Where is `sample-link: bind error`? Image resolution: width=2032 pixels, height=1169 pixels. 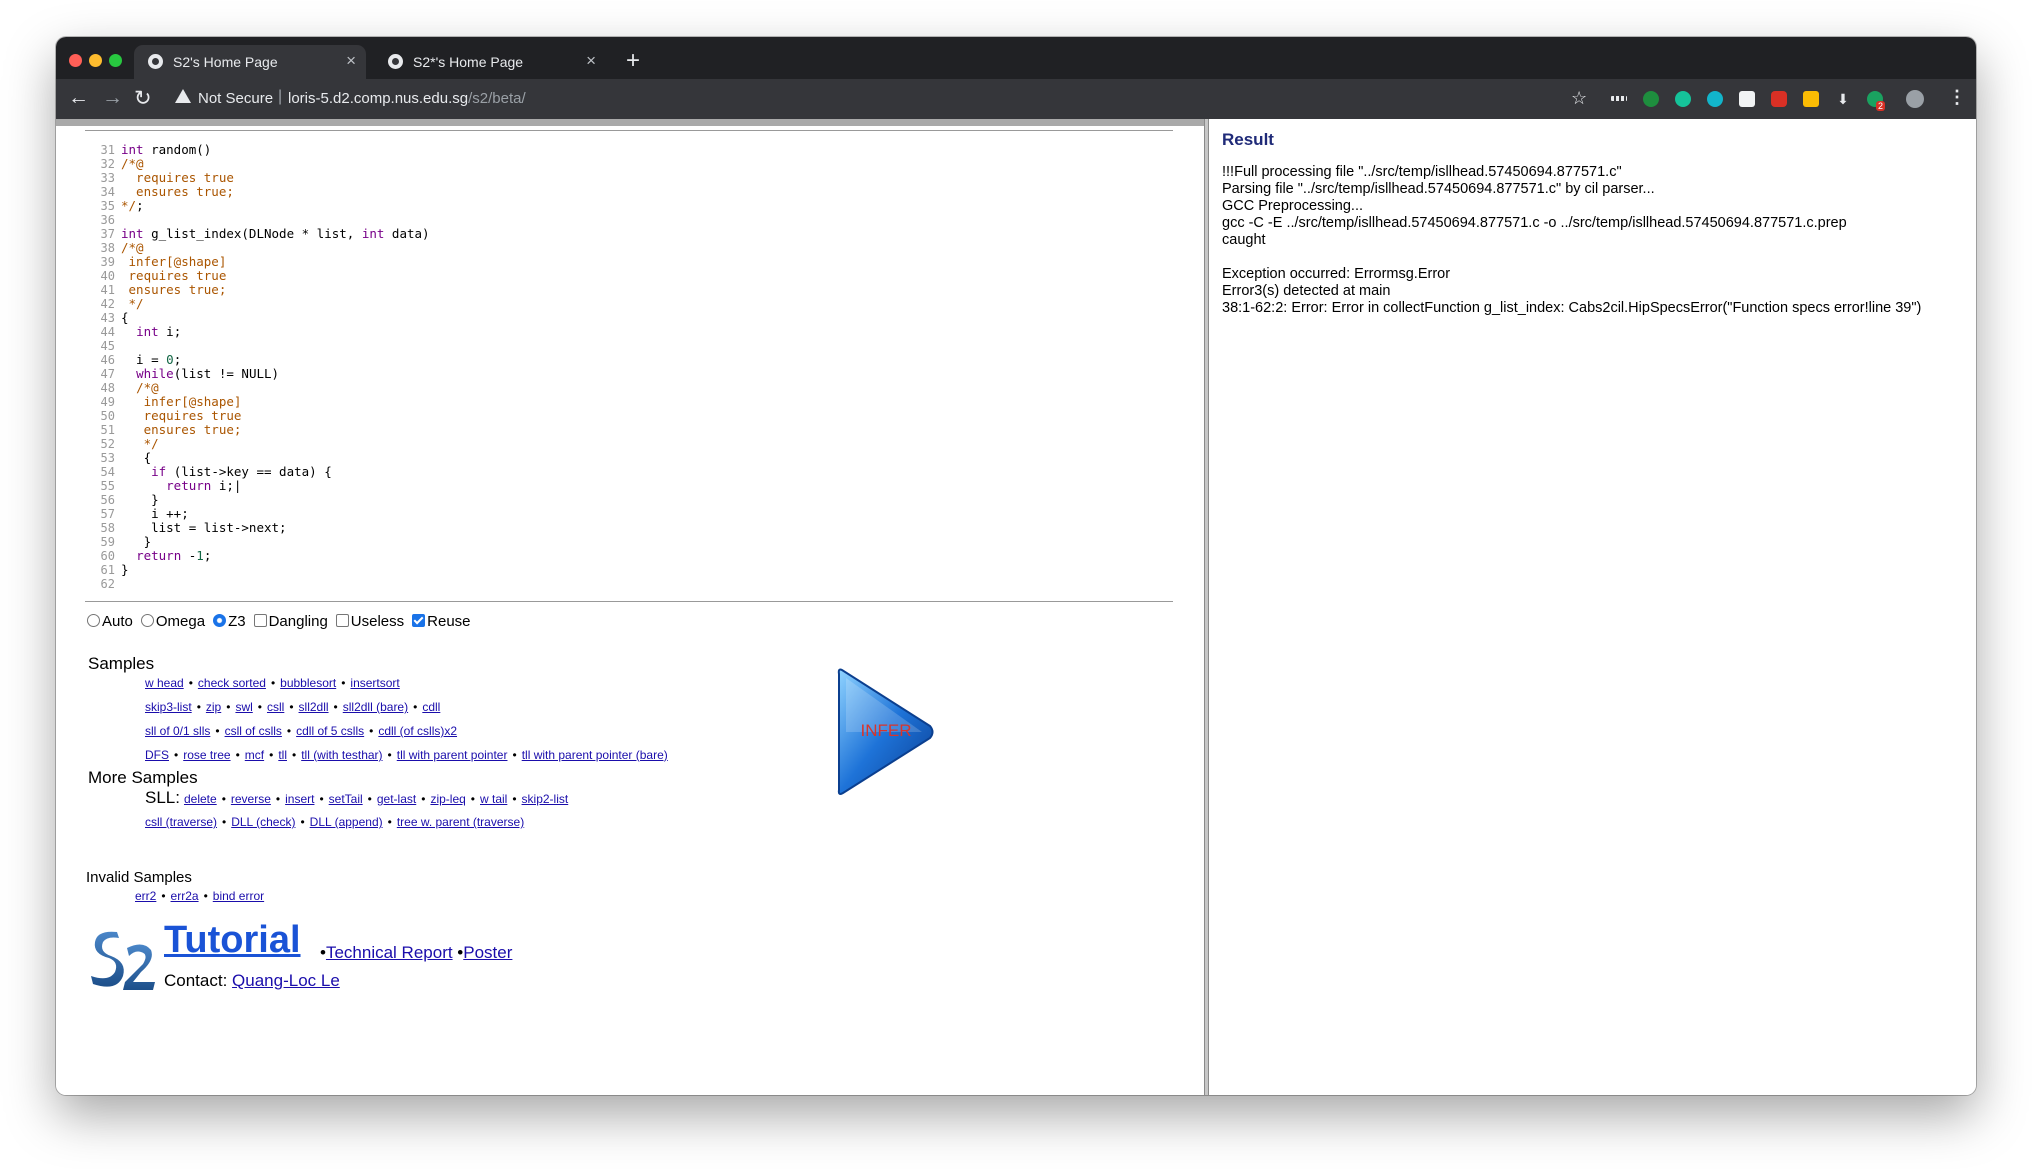
sample-link: bind error is located at coordinates (238, 896).